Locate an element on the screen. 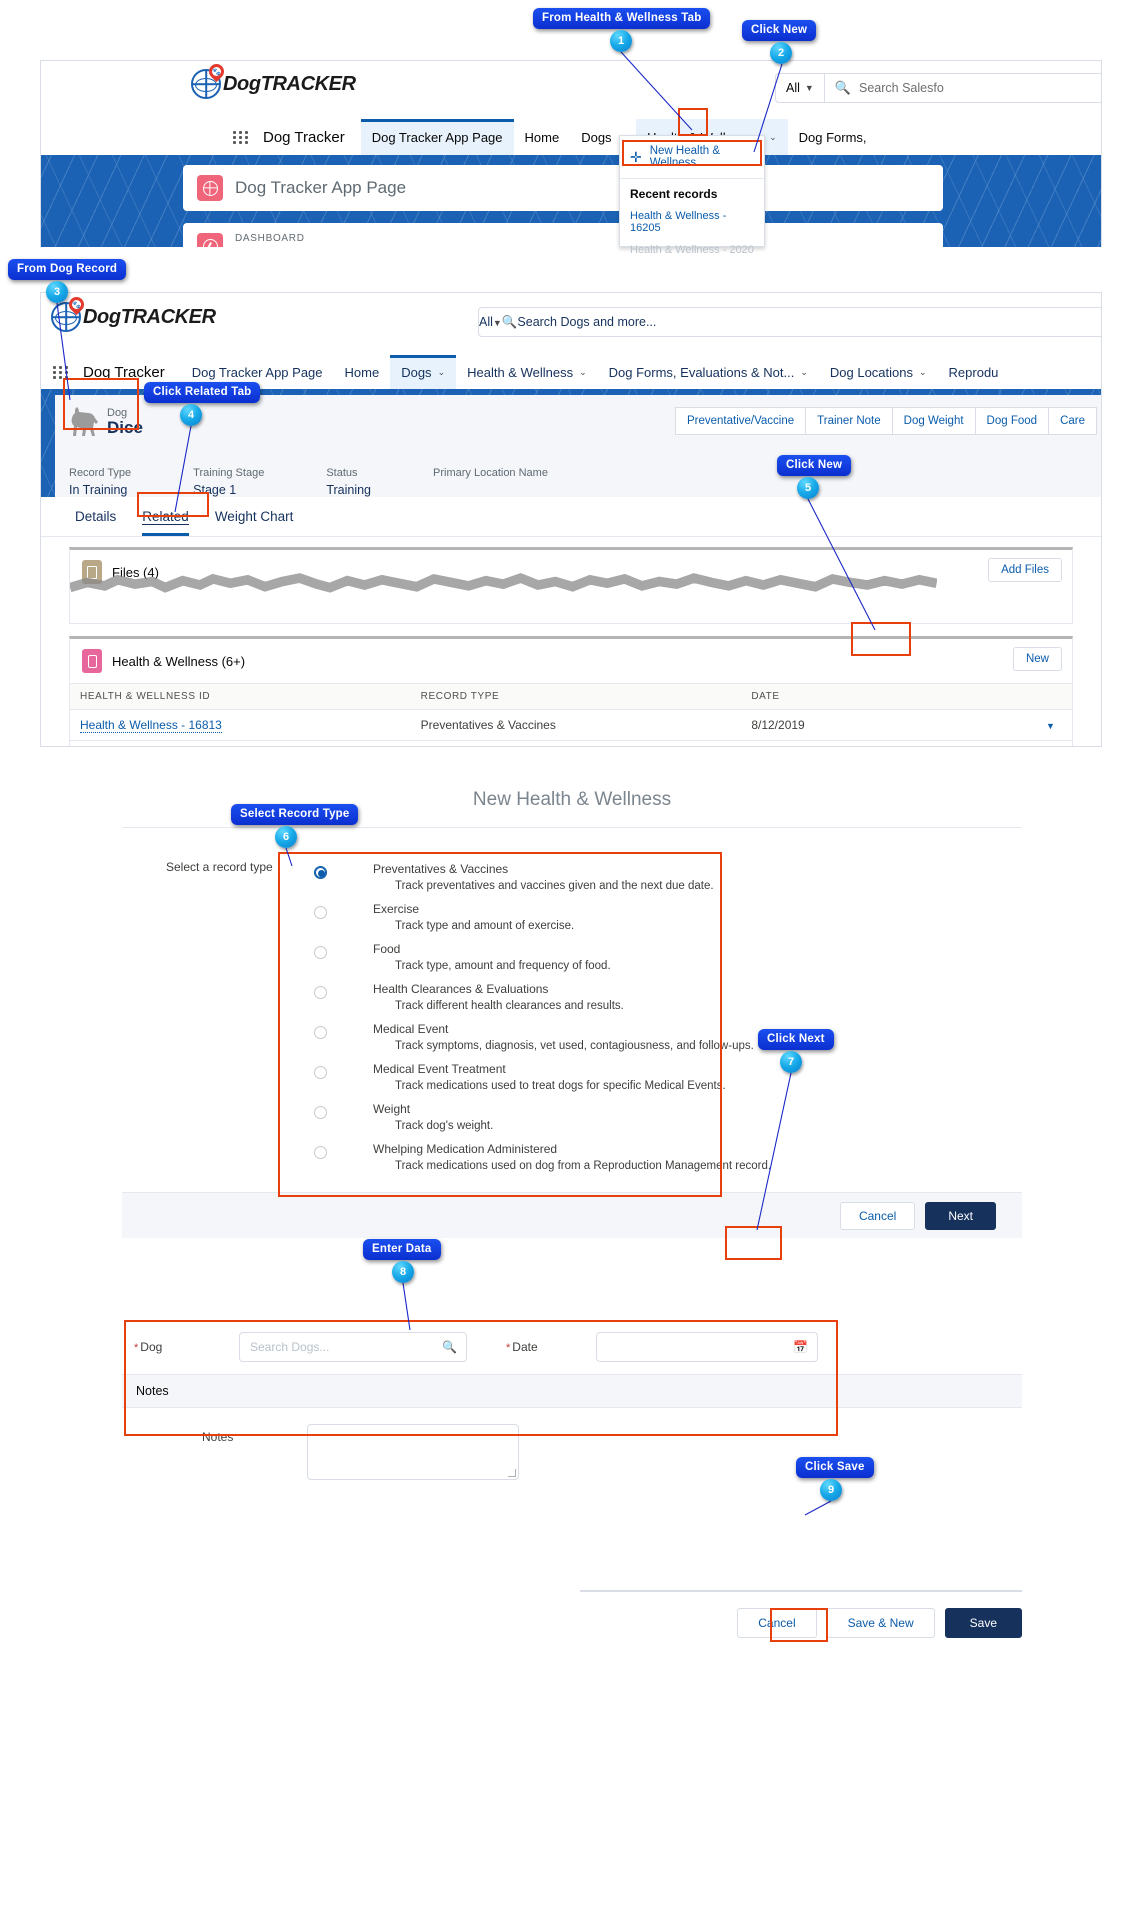 The image size is (1142, 1913). callout-3-label: From Dog Record is located at coordinates (67, 269).